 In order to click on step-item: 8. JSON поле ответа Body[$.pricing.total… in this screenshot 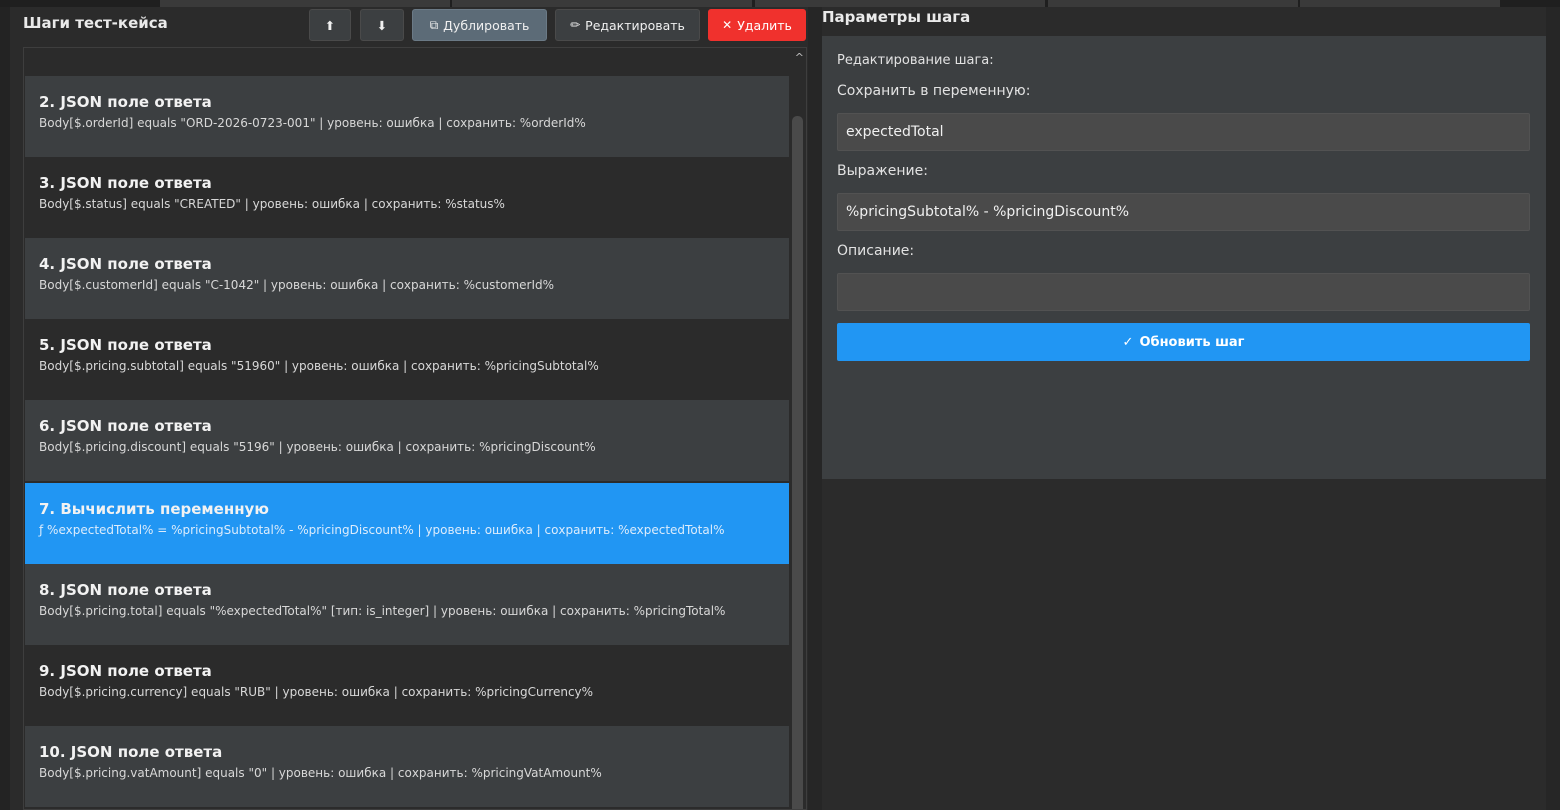, I will do `click(407, 604)`.